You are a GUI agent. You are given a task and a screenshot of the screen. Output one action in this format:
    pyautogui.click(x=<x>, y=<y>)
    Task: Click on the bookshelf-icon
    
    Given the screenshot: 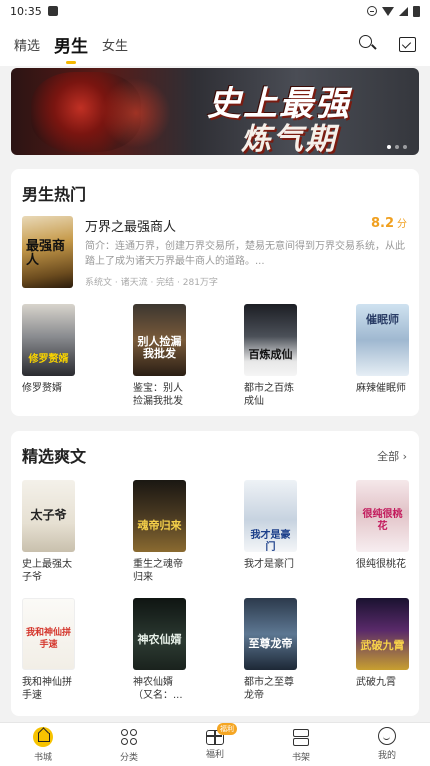 What is the action you would take?
    pyautogui.click(x=301, y=737)
    